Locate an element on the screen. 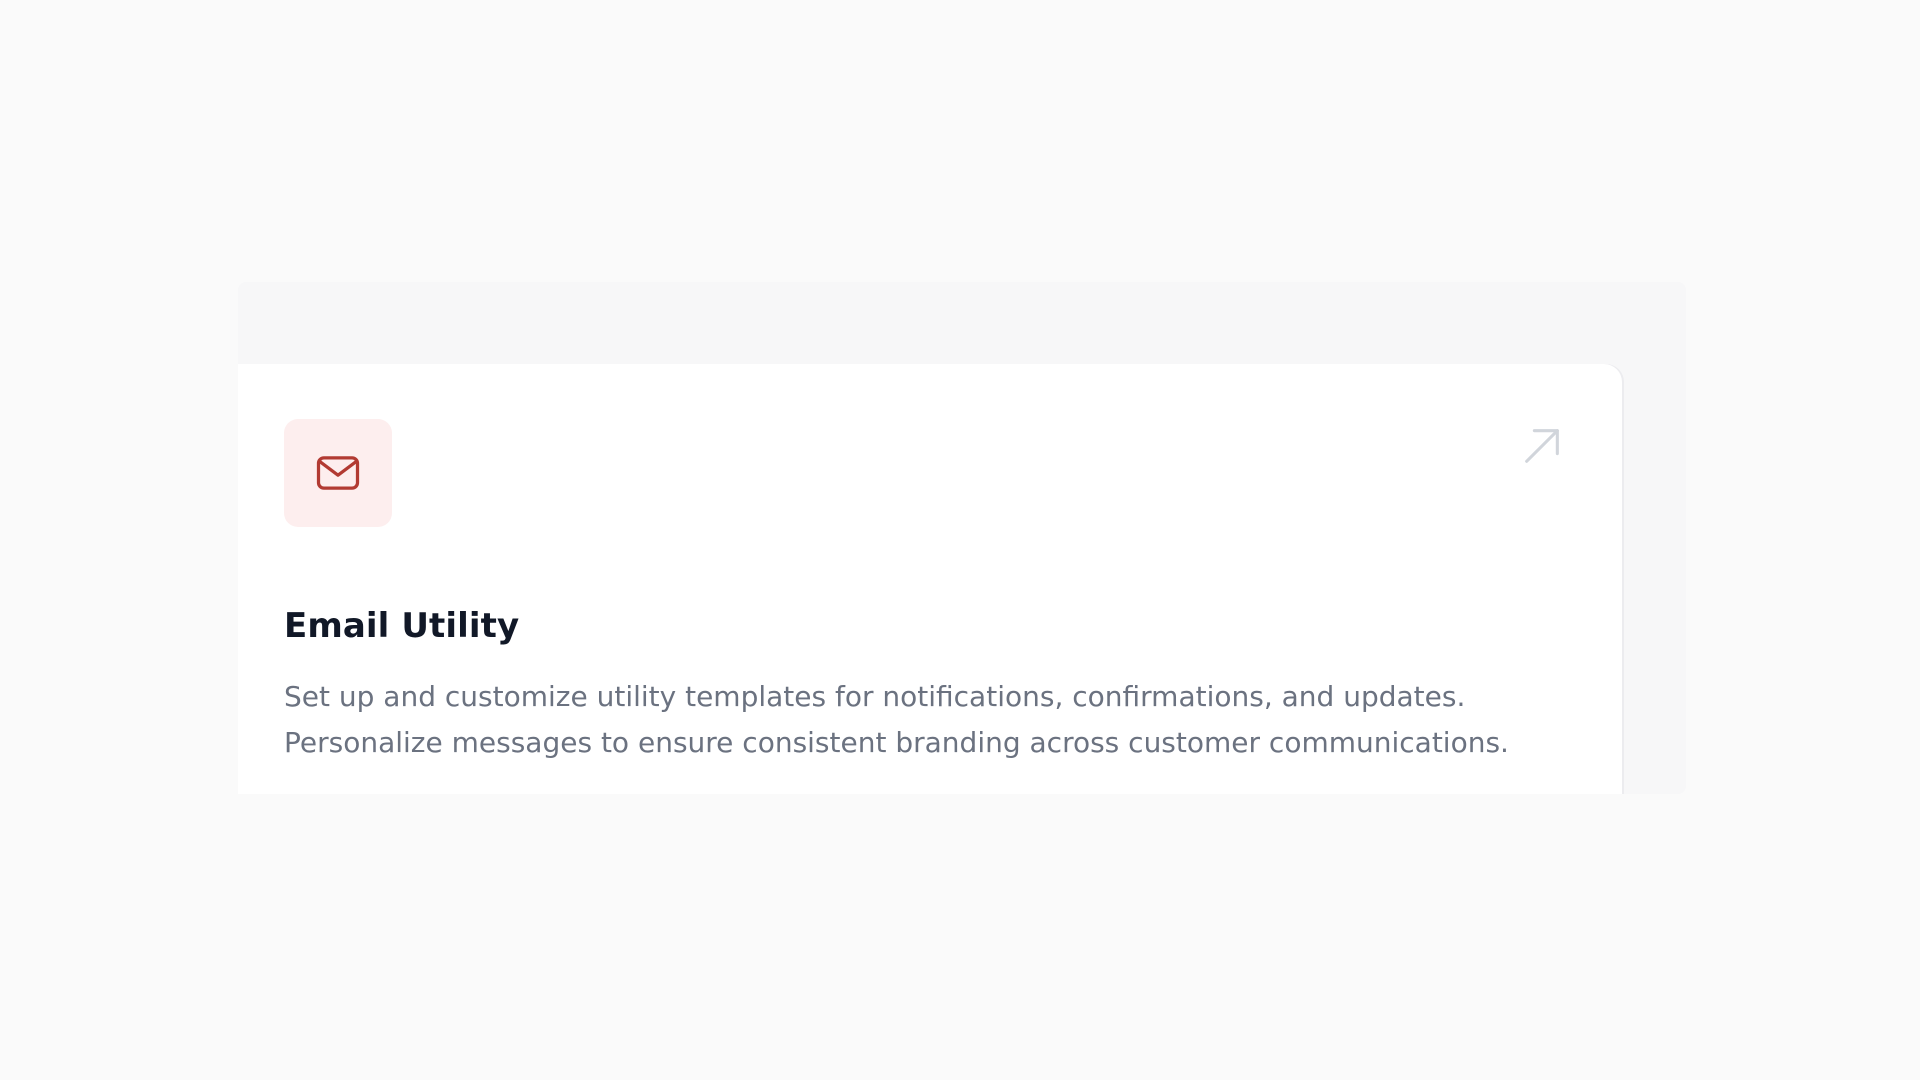 This screenshot has height=1080, width=1920. card-title: Email Utility is located at coordinates (402, 626).